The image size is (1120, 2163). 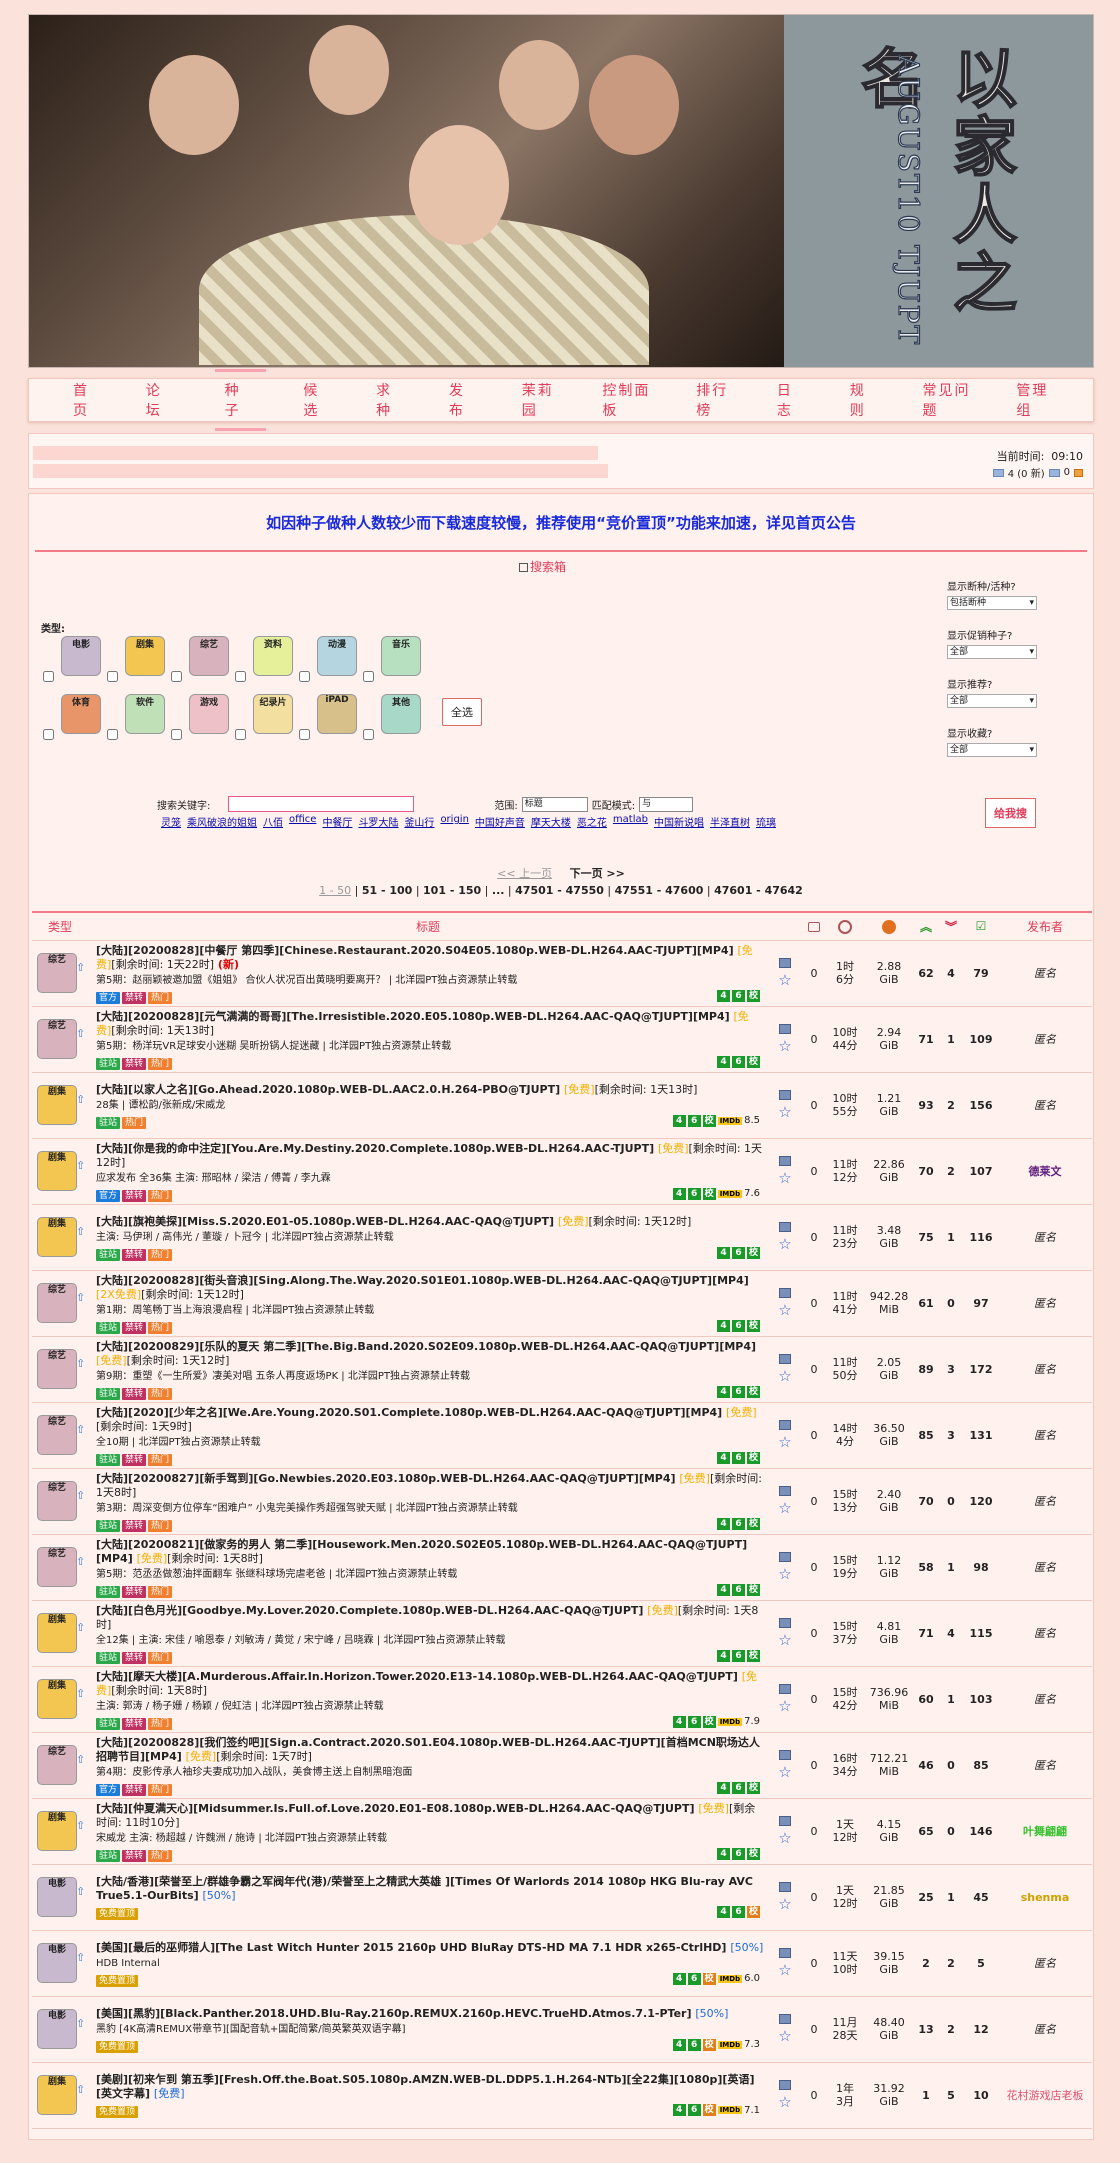 What do you see at coordinates (401, 714) in the screenshot?
I see `category-icon: 其他` at bounding box center [401, 714].